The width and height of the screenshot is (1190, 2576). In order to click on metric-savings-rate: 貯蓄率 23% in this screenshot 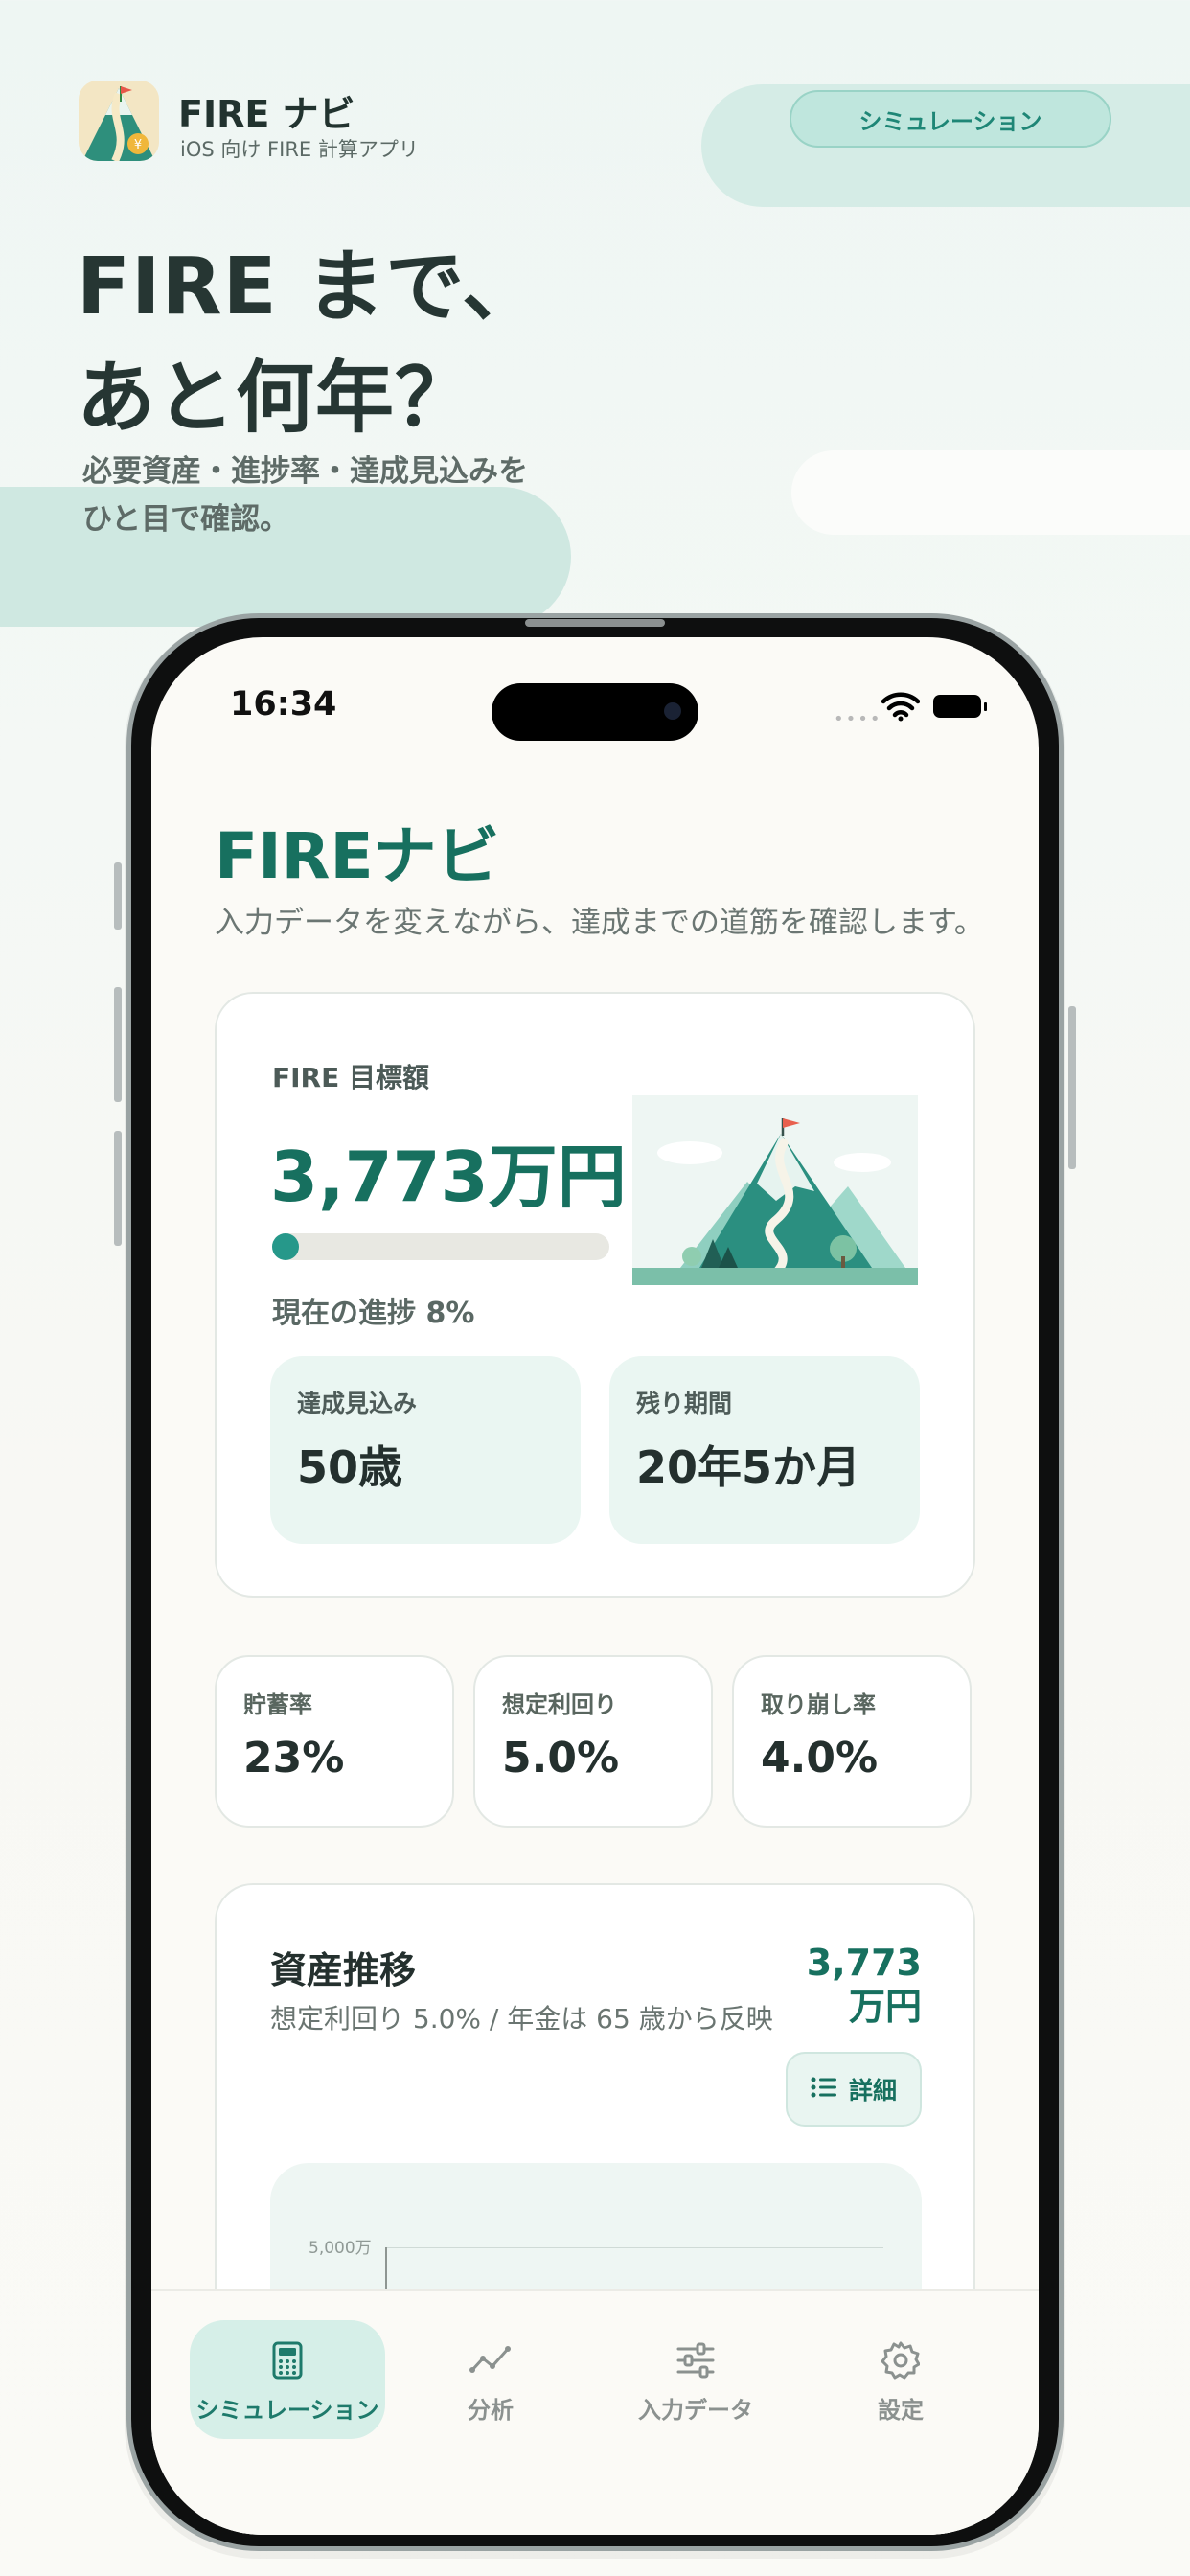, I will do `click(334, 1741)`.